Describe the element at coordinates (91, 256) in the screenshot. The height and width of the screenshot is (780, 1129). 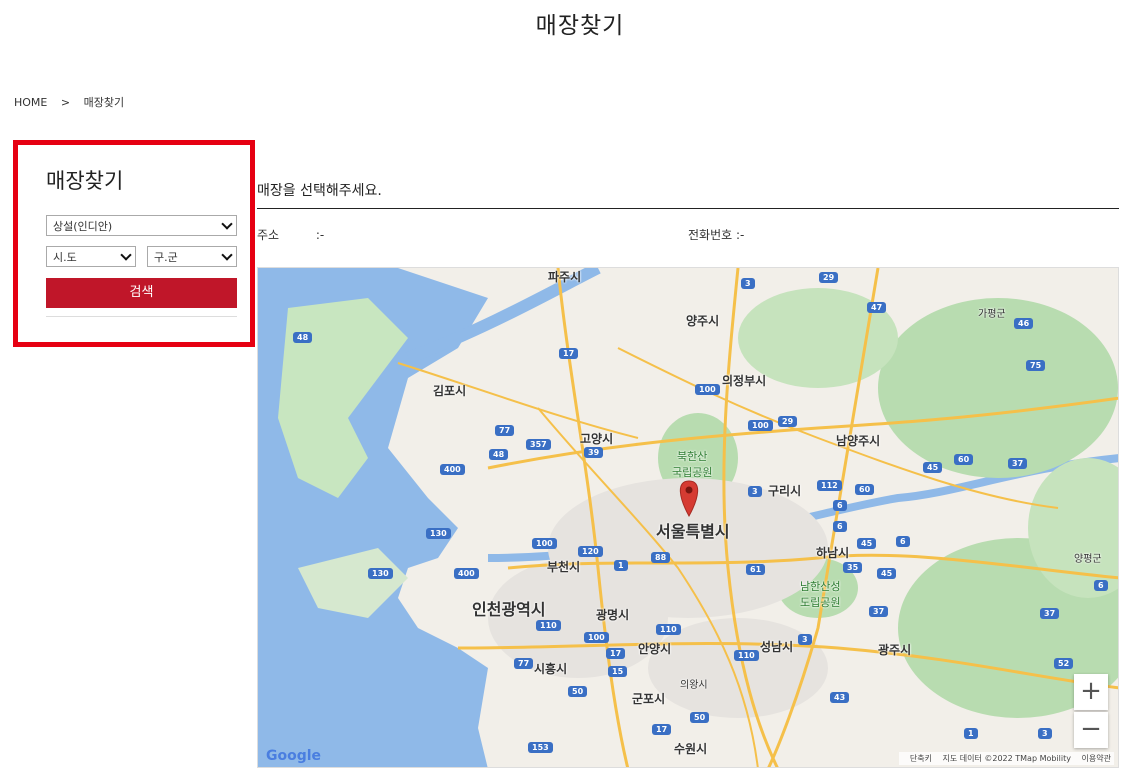
I see `sido-select: 시.도` at that location.